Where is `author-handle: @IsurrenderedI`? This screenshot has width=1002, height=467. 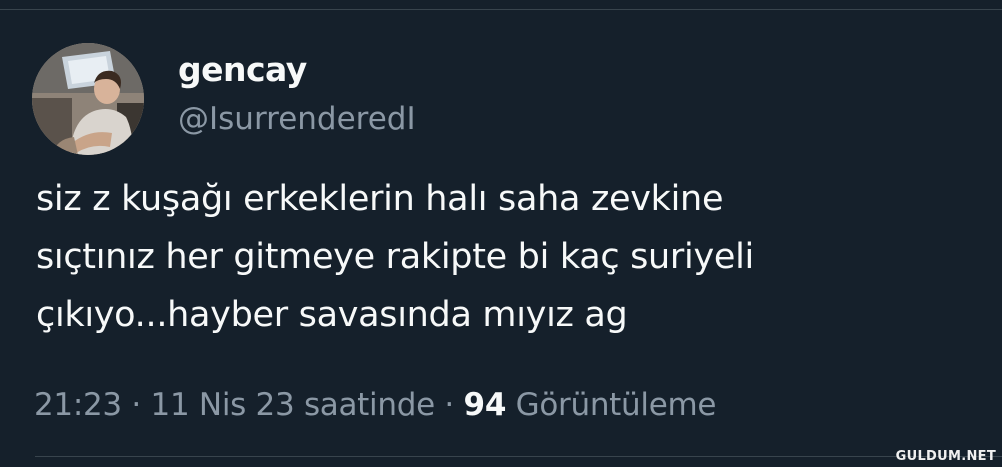
author-handle: @IsurrenderedI is located at coordinates (297, 119).